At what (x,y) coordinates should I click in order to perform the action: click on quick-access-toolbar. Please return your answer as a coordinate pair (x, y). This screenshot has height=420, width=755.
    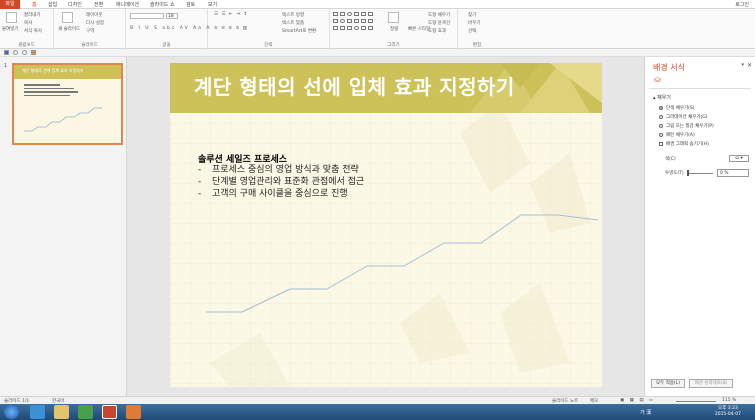
    Looking at the image, I should click on (377, 53).